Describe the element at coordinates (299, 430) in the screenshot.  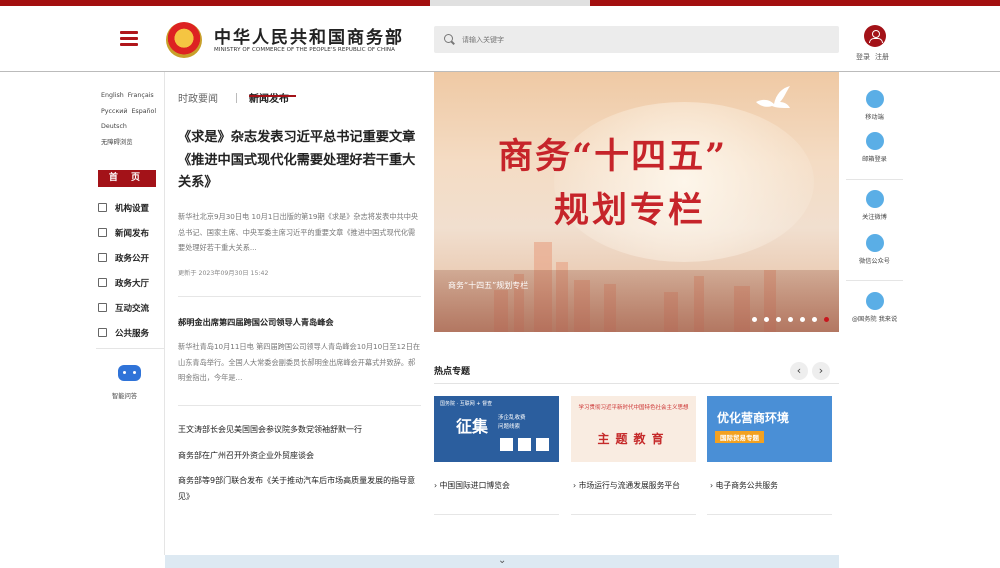
I see `list-item: 王文涛部长会见美国国会参议院多数党领袖舒默一行` at that location.